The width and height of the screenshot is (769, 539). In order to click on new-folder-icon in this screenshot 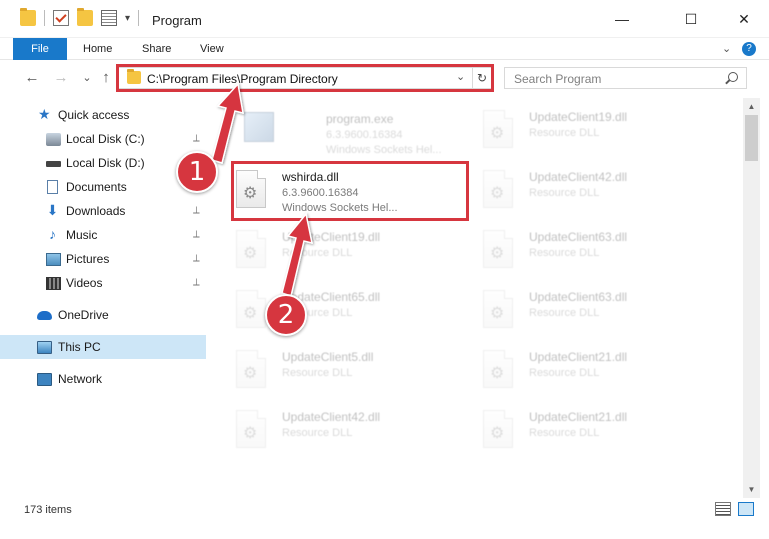, I will do `click(85, 17)`.